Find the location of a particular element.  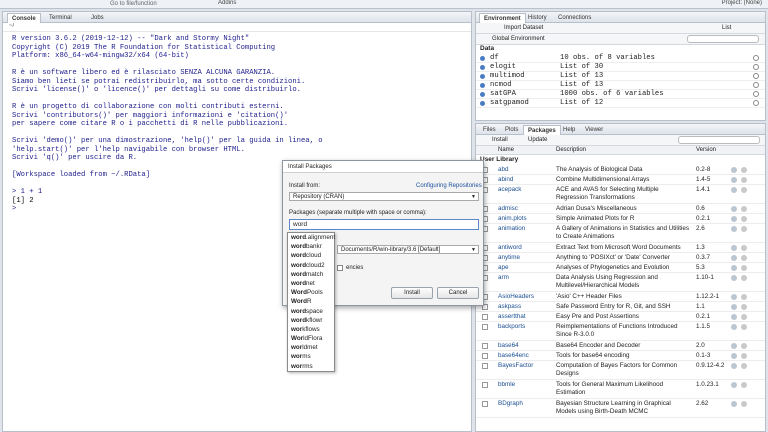

import-dataset-button: Import Dataset is located at coordinates (523, 28).